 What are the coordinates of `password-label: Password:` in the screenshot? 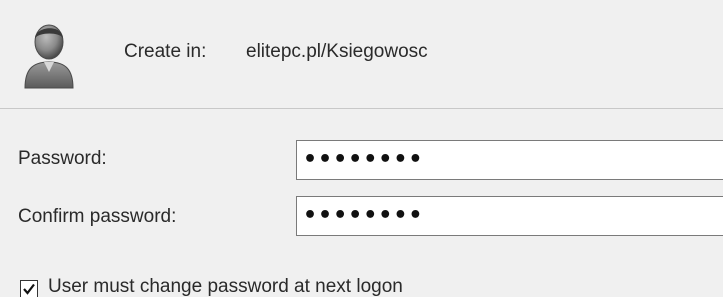 It's located at (62, 158).